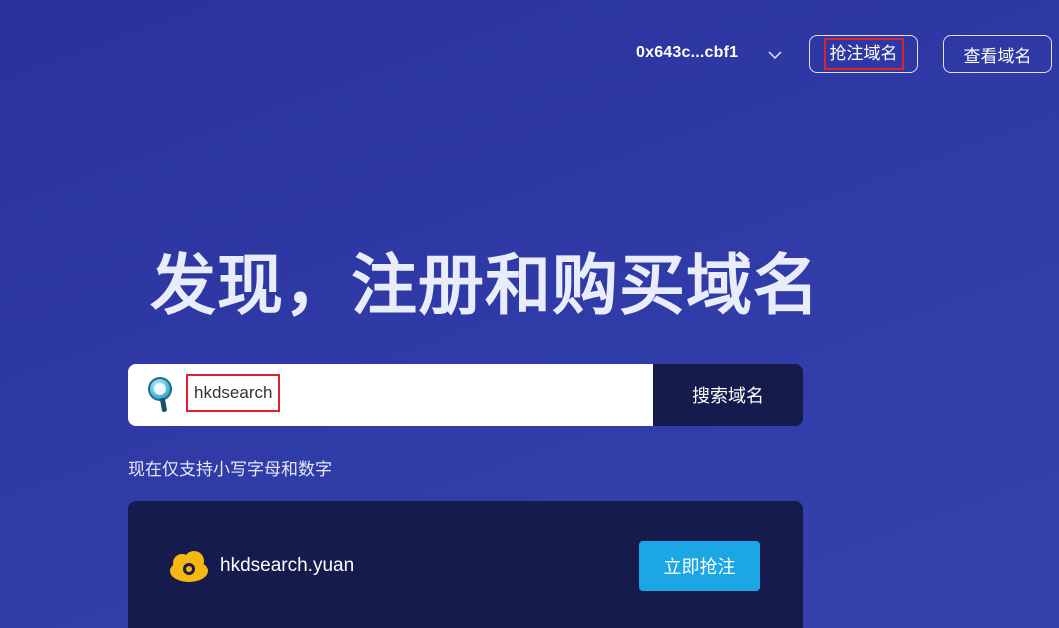 The image size is (1059, 628). I want to click on view-domain-button: 查看域名, so click(997, 54).